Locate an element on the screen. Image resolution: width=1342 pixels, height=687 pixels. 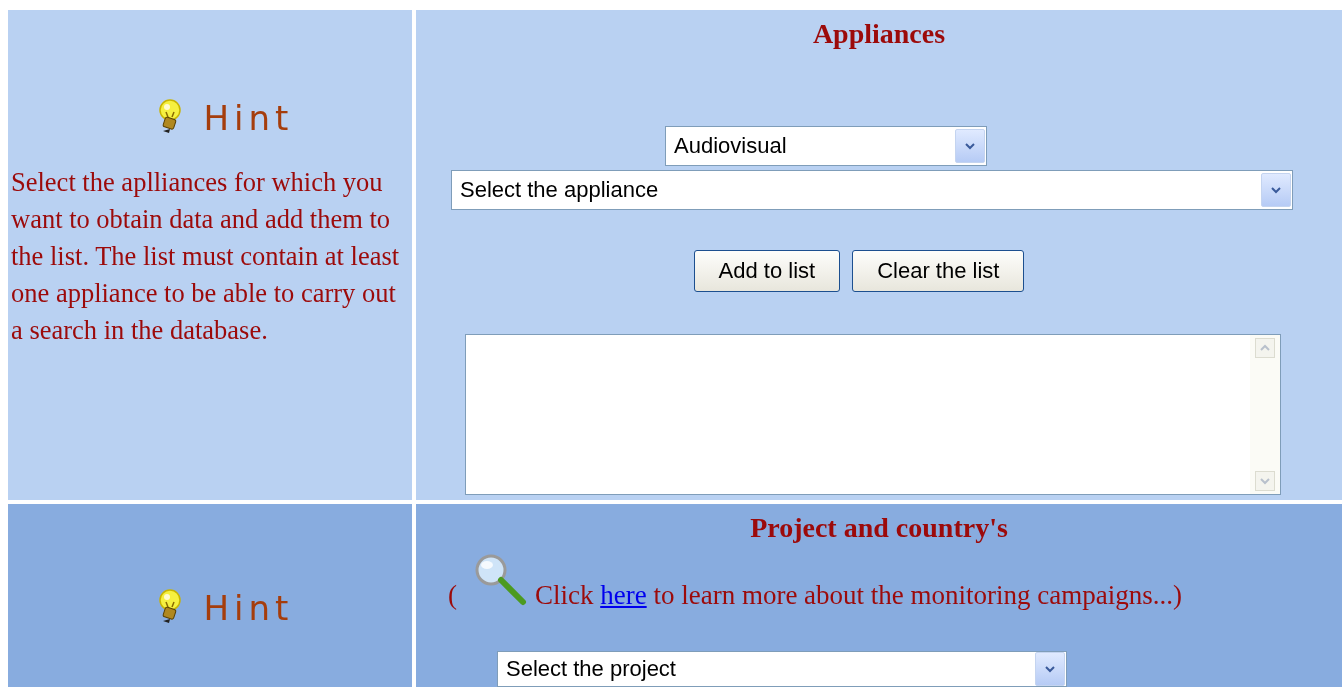
dropdown: Select the project is located at coordinates (782, 669).